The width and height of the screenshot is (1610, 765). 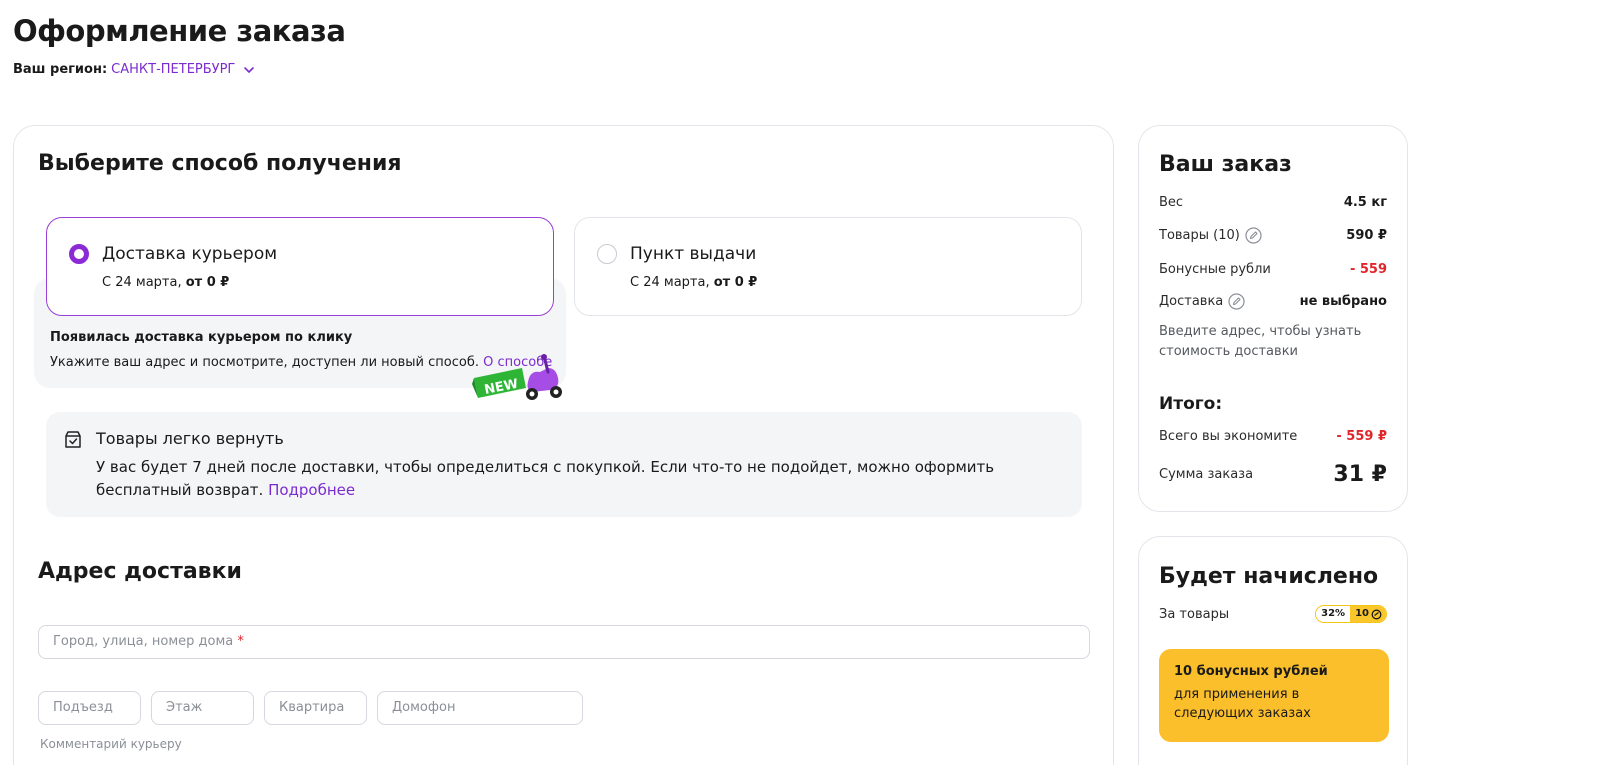 What do you see at coordinates (1273, 269) in the screenshot?
I see `bonus-rubles-row: Бонусные рубли - 559` at bounding box center [1273, 269].